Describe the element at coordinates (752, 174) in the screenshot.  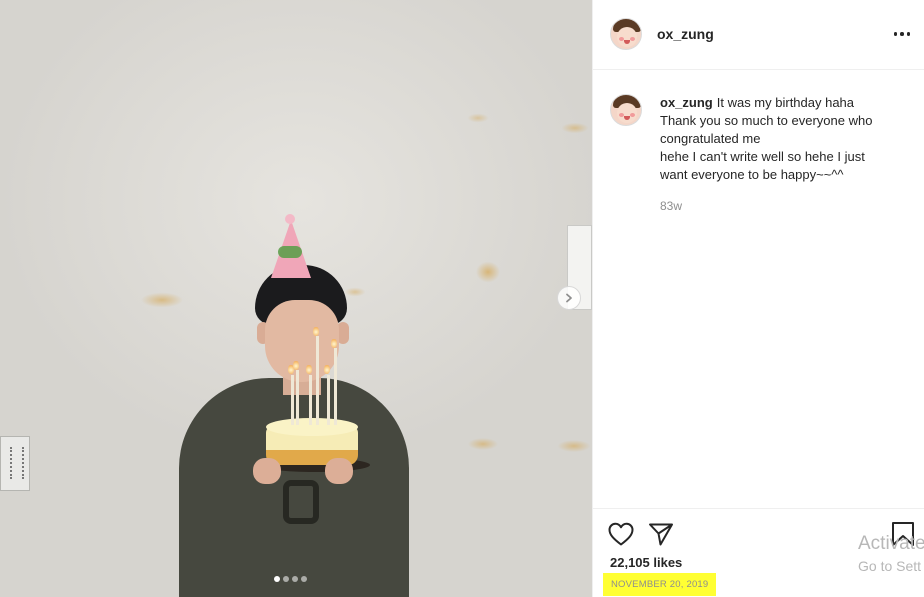
I see `caption-line: want everyone to be happy~~^^` at that location.